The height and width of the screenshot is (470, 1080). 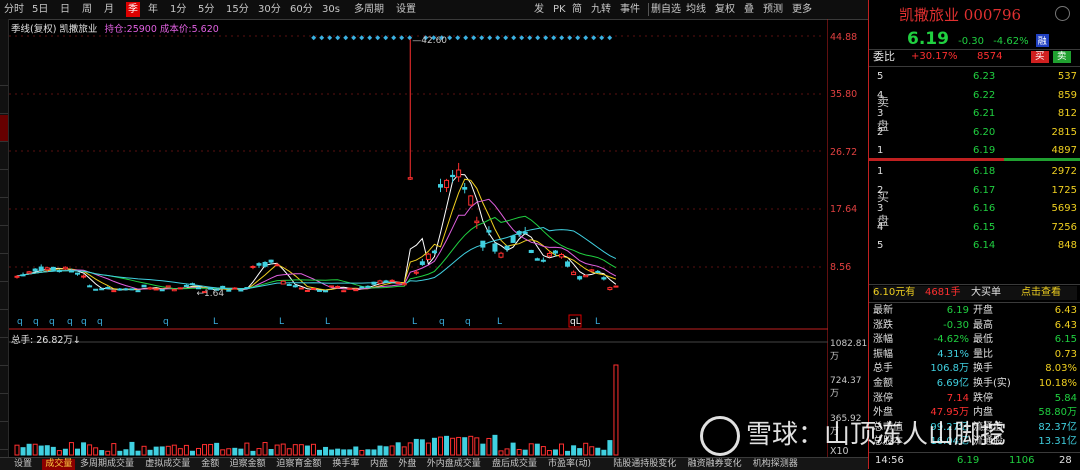 What do you see at coordinates (773, 9) in the screenshot?
I see `tool-button-9: 预测` at bounding box center [773, 9].